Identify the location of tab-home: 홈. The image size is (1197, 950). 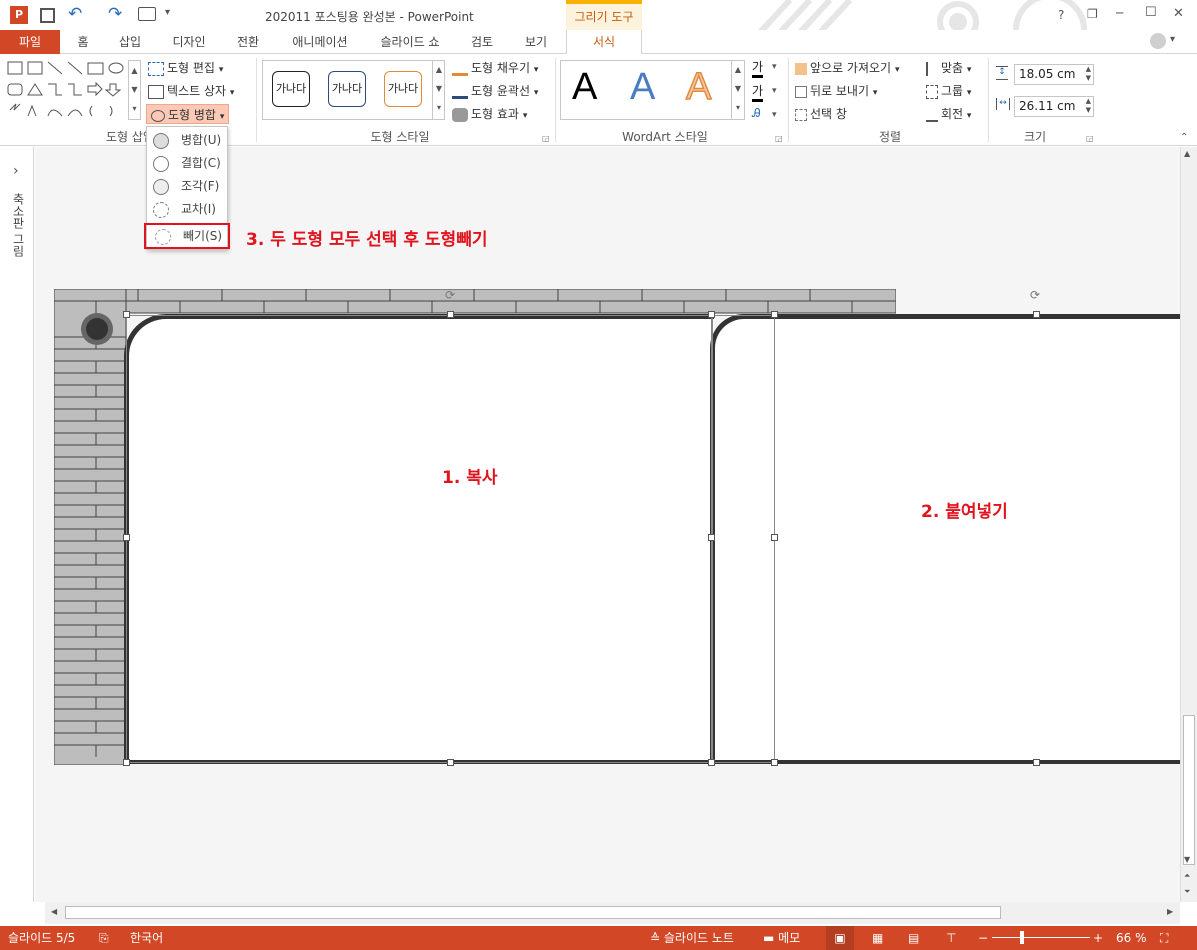
(83, 42).